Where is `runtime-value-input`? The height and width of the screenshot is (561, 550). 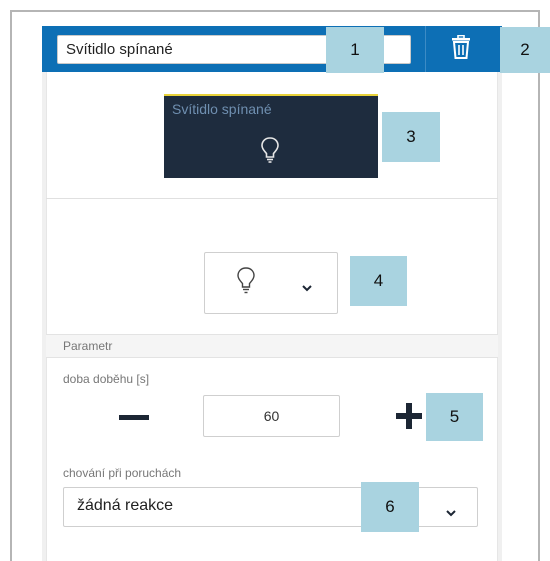
runtime-value-input is located at coordinates (271, 416).